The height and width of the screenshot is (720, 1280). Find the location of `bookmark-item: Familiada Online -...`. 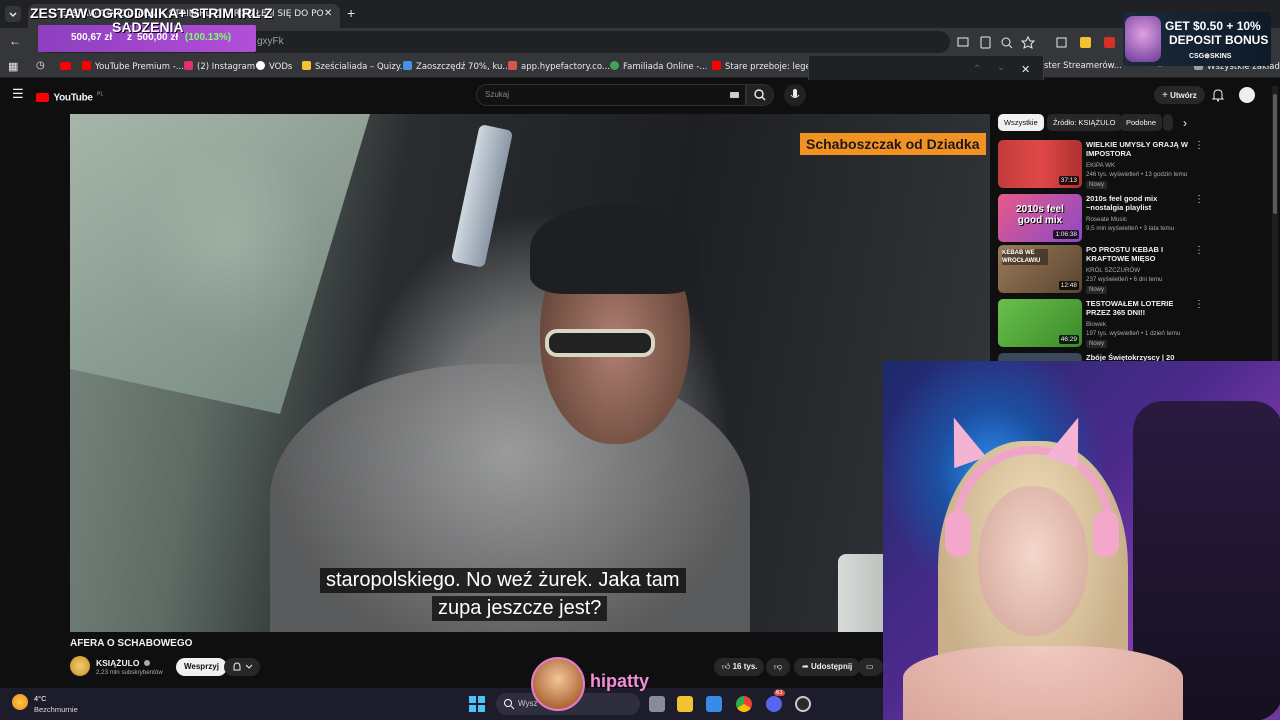

bookmark-item: Familiada Online -... is located at coordinates (659, 66).